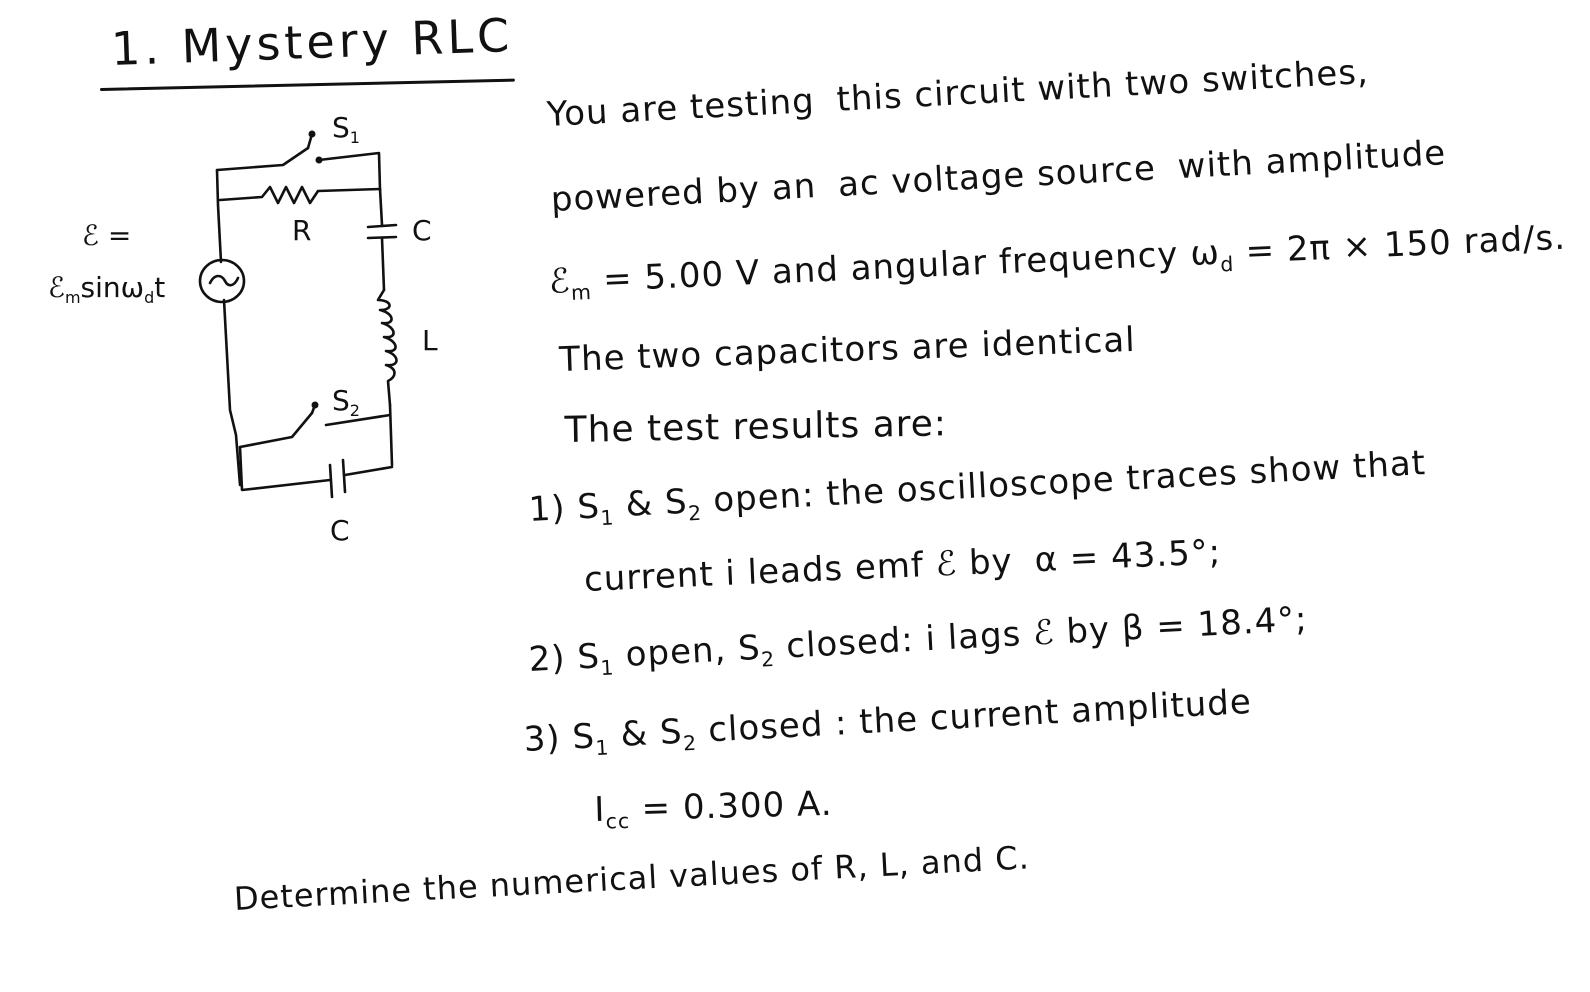 The height and width of the screenshot is (992, 1590). Describe the element at coordinates (1063, 482) in the screenshot. I see `text-segment: open: the oscilloscope traces show that` at that location.